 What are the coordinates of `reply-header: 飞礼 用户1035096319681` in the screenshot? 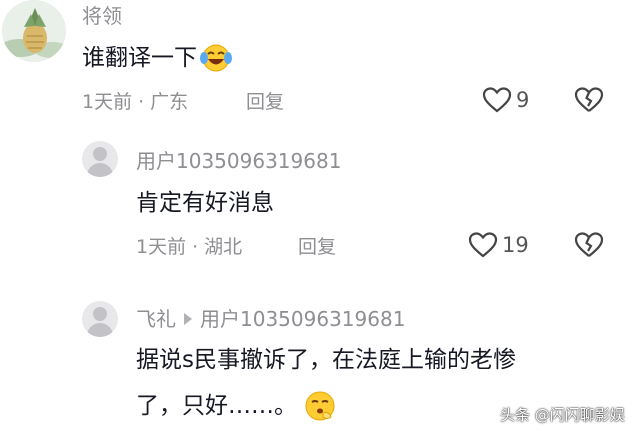 It's located at (270, 319).